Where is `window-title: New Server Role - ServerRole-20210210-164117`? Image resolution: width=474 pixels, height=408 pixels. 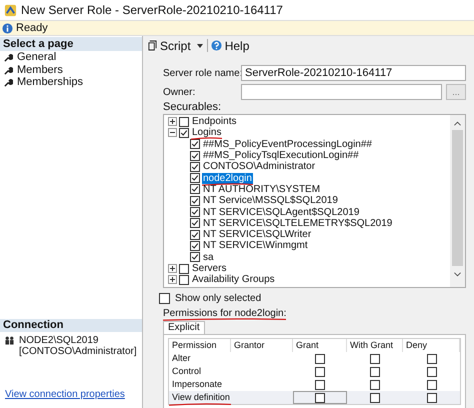
window-title: New Server Role - ServerRole-20210210-164117 is located at coordinates (152, 10).